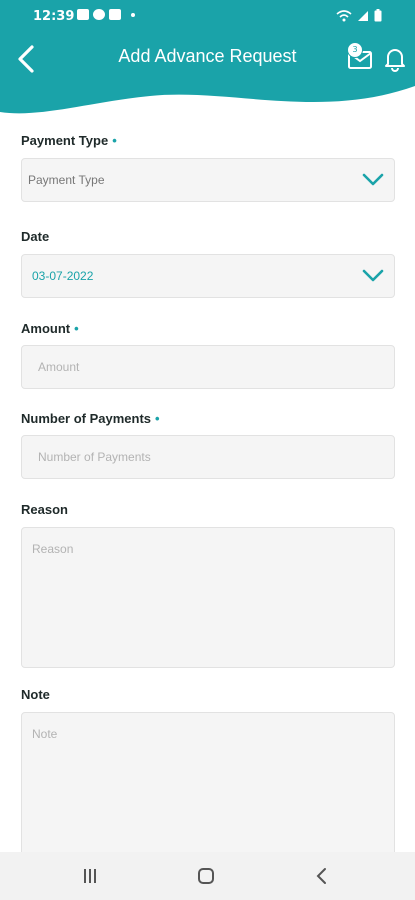 This screenshot has height=900, width=415. I want to click on date-picker: 03-07-2022, so click(208, 276).